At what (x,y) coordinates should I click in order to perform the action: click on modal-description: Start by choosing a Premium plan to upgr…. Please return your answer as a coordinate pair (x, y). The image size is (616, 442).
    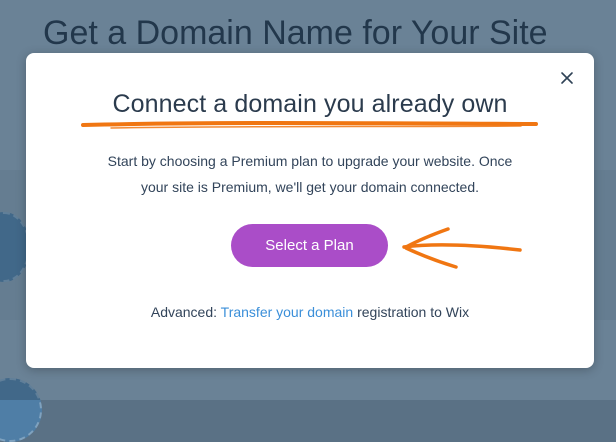
    Looking at the image, I should click on (310, 174).